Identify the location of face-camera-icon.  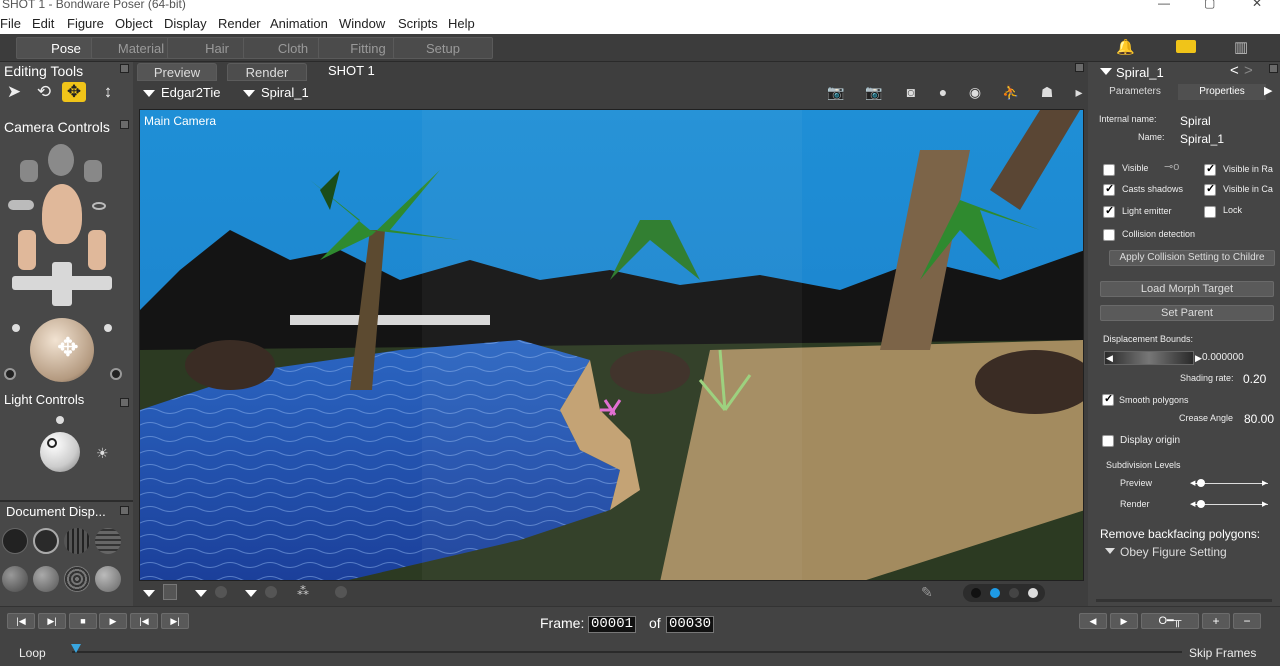
(61, 160).